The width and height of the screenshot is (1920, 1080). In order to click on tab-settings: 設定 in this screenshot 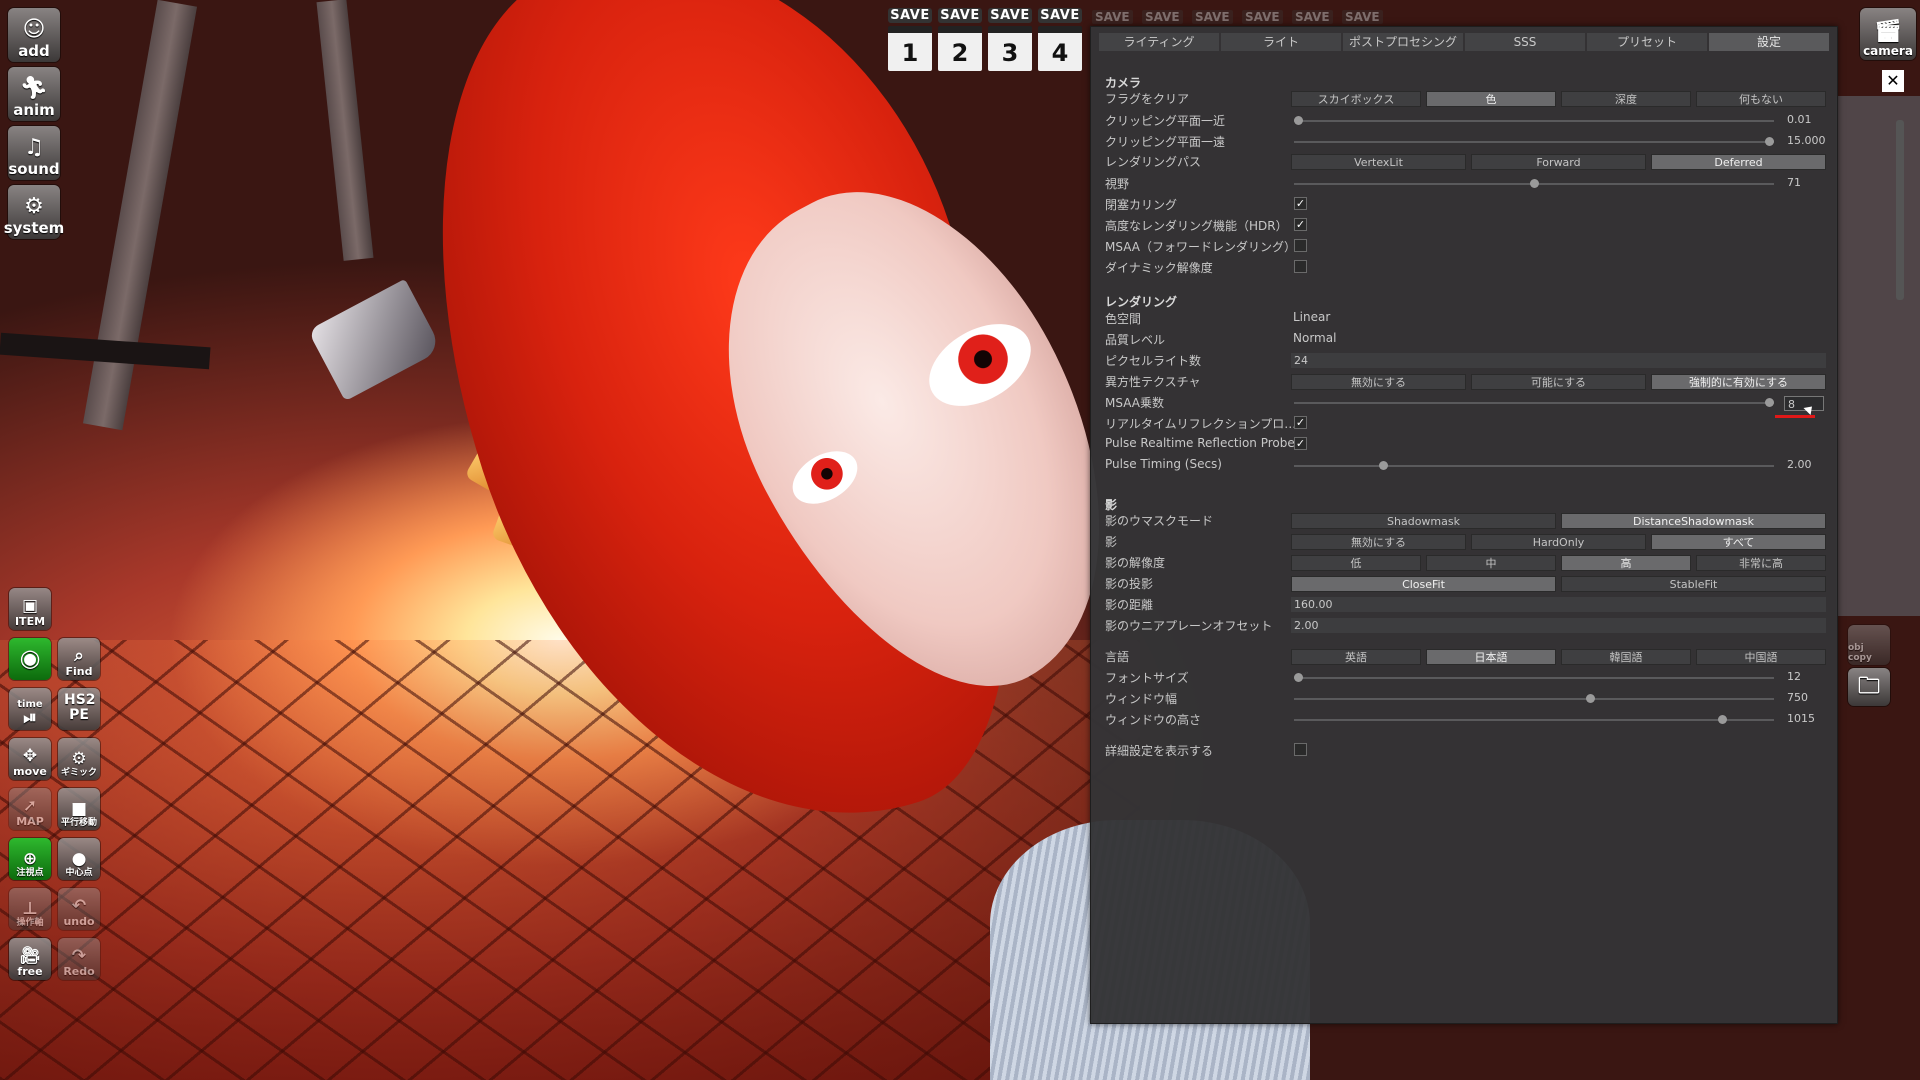, I will do `click(1769, 42)`.